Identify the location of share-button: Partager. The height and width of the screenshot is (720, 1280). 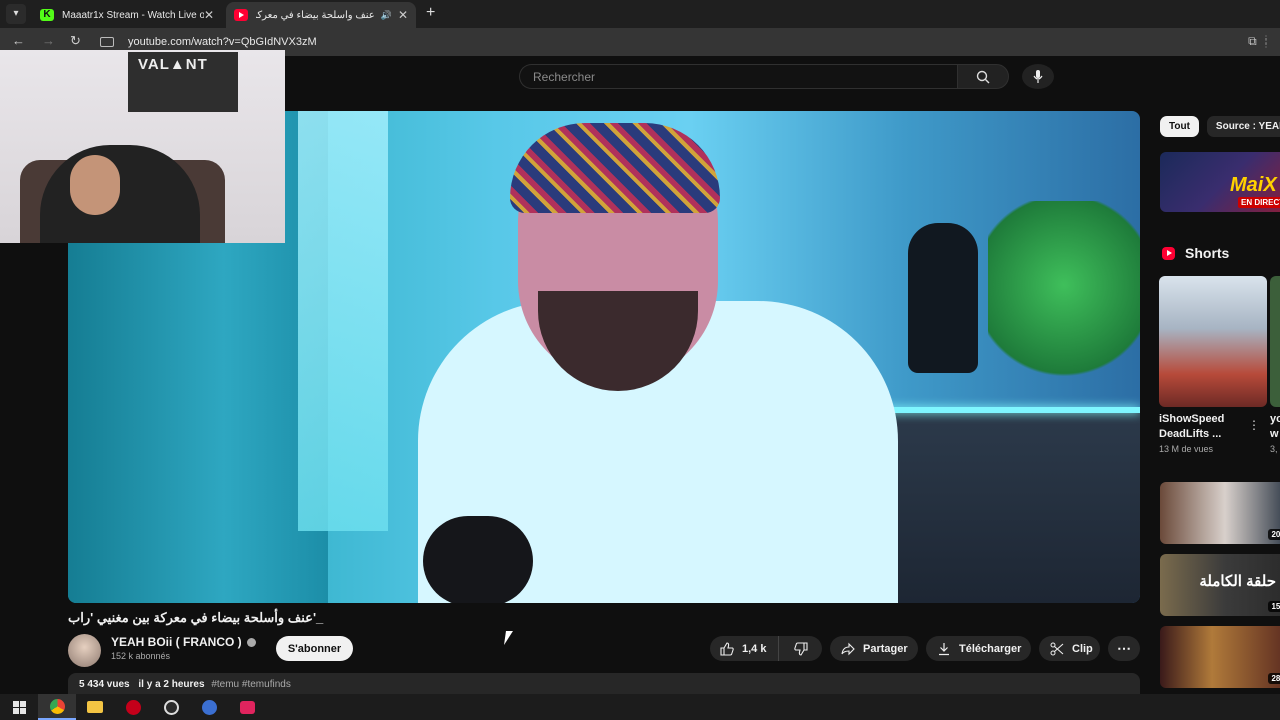
(874, 648).